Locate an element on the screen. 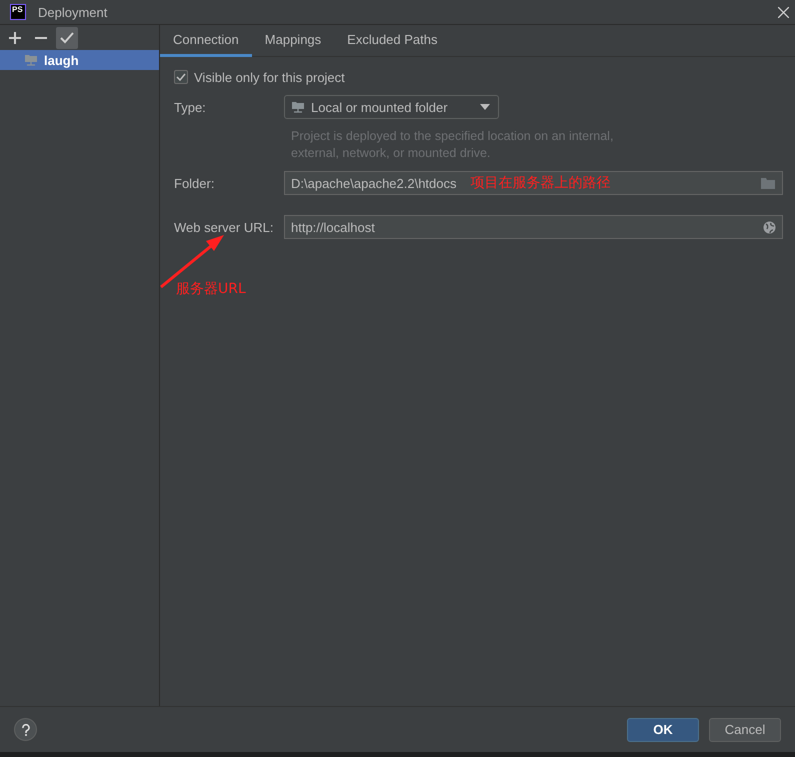 The height and width of the screenshot is (757, 795). url-field: http://localhost is located at coordinates (533, 227).